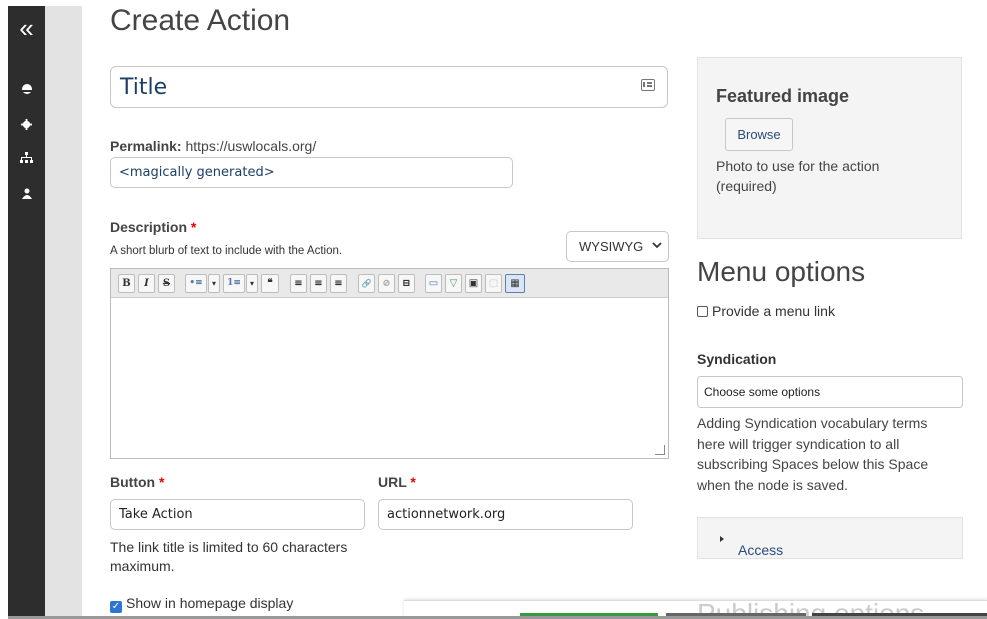  Describe the element at coordinates (648, 85) in the screenshot. I see `contact-card-icon` at that location.